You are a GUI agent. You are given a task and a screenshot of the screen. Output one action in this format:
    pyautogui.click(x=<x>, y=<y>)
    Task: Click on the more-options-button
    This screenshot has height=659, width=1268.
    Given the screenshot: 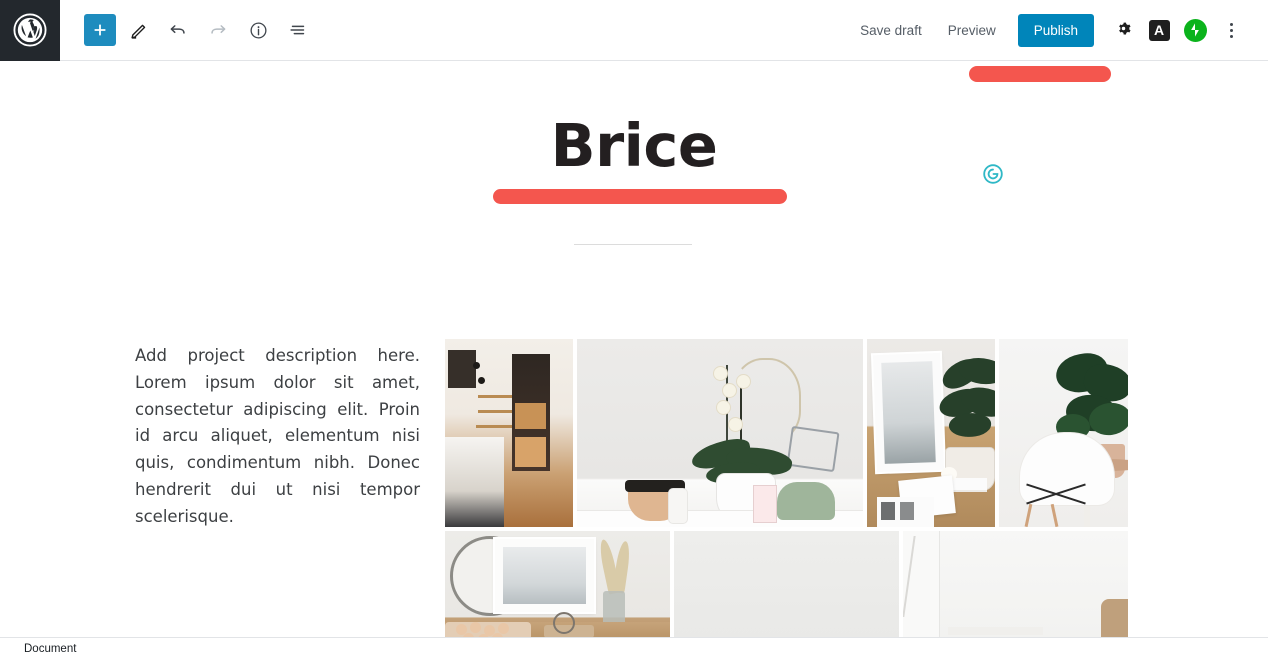 What is the action you would take?
    pyautogui.click(x=1231, y=30)
    